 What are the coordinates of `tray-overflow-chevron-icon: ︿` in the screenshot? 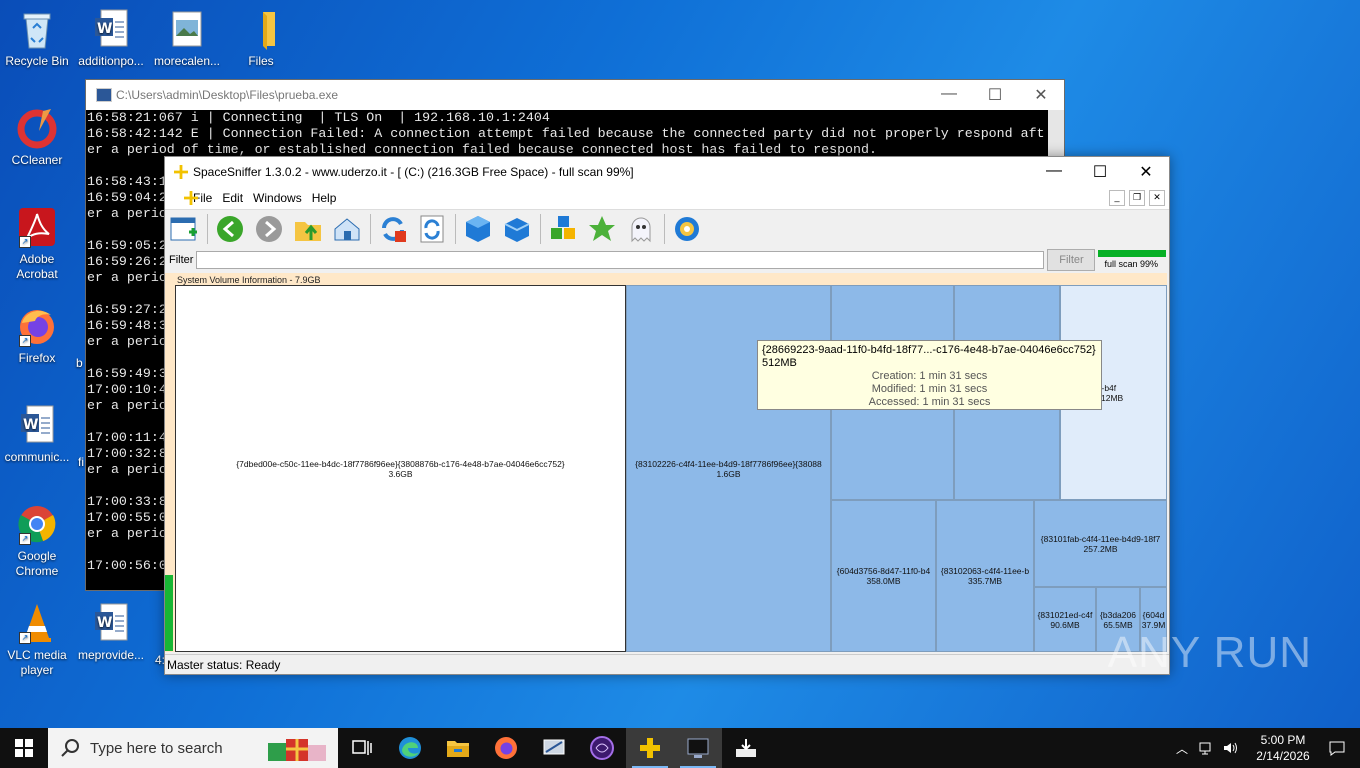 It's located at (1182, 748).